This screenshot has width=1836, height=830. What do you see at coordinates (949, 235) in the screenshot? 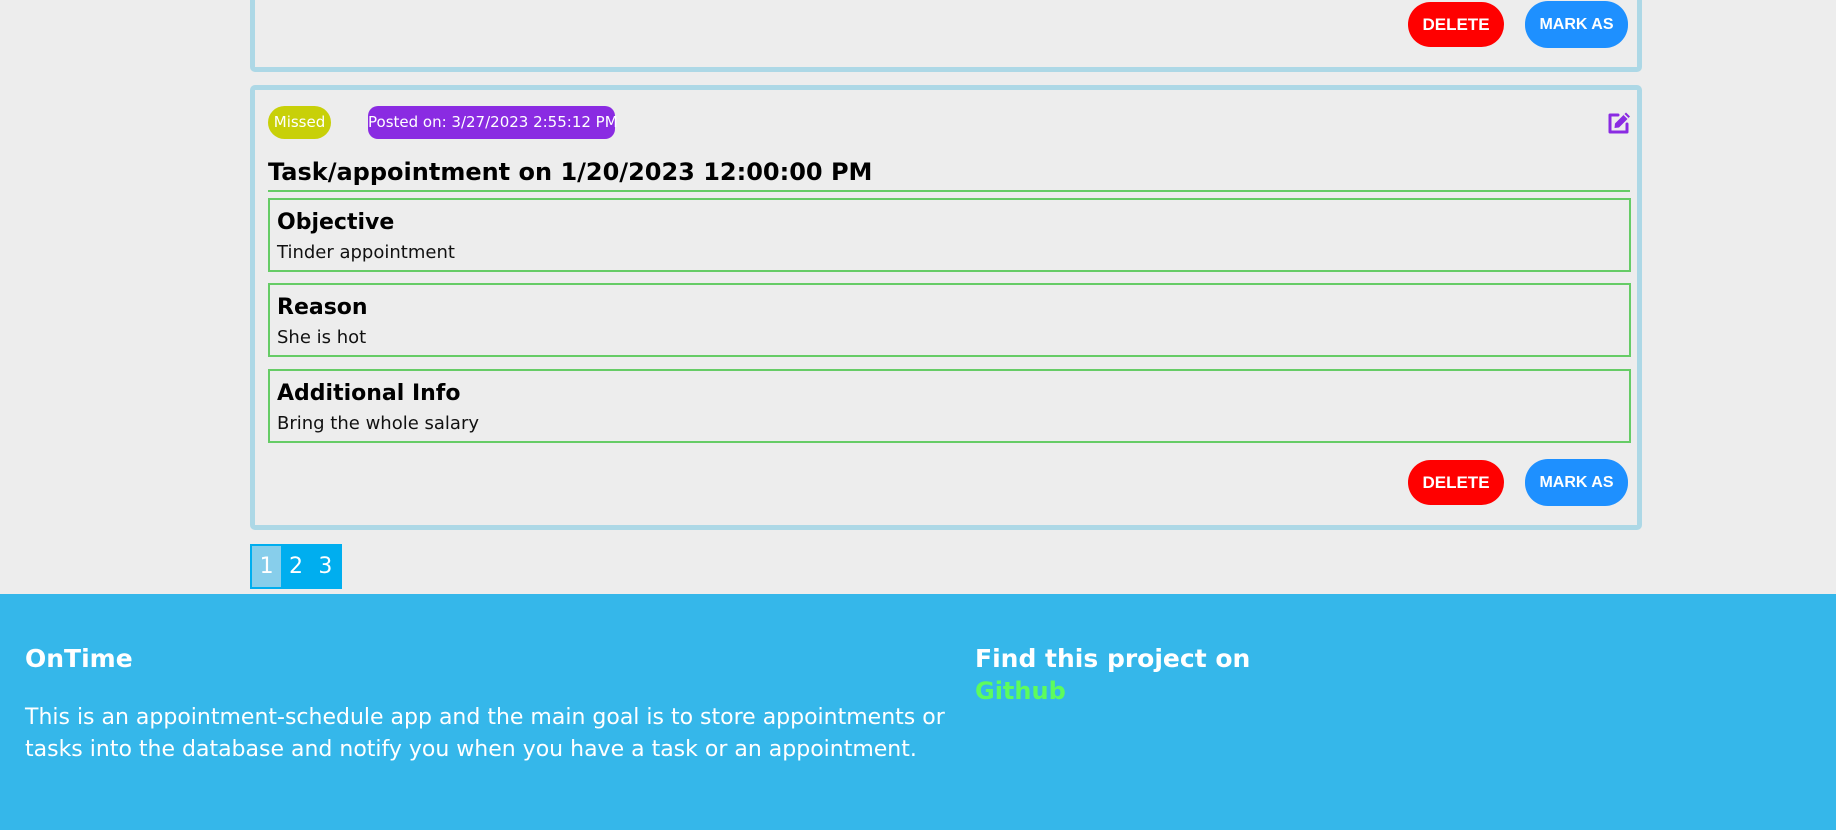
I see `objective-section: Objective Tinder appointment` at bounding box center [949, 235].